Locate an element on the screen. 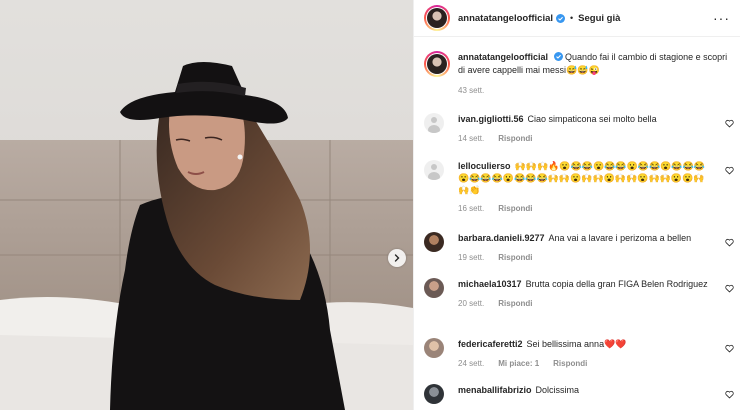  chevron-right-icon is located at coordinates (397, 258).